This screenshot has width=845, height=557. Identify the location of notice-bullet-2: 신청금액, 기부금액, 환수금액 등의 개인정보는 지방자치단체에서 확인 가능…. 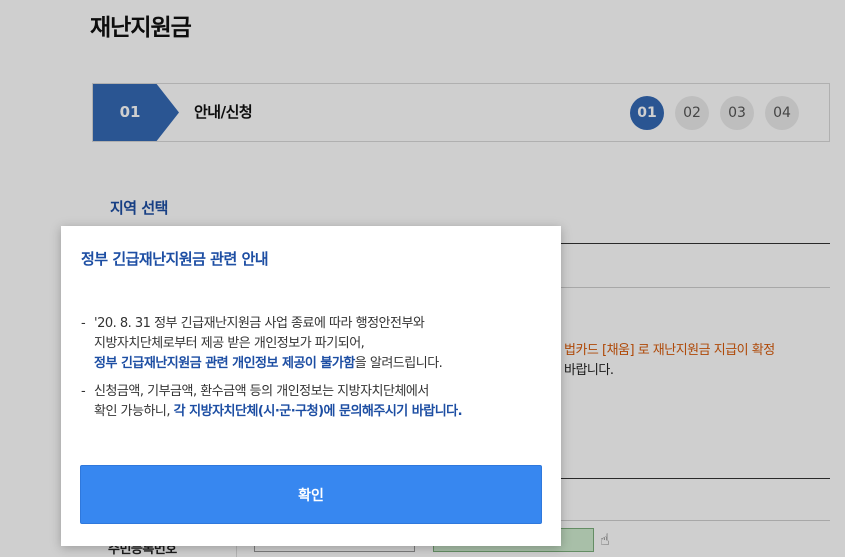
(313, 402).